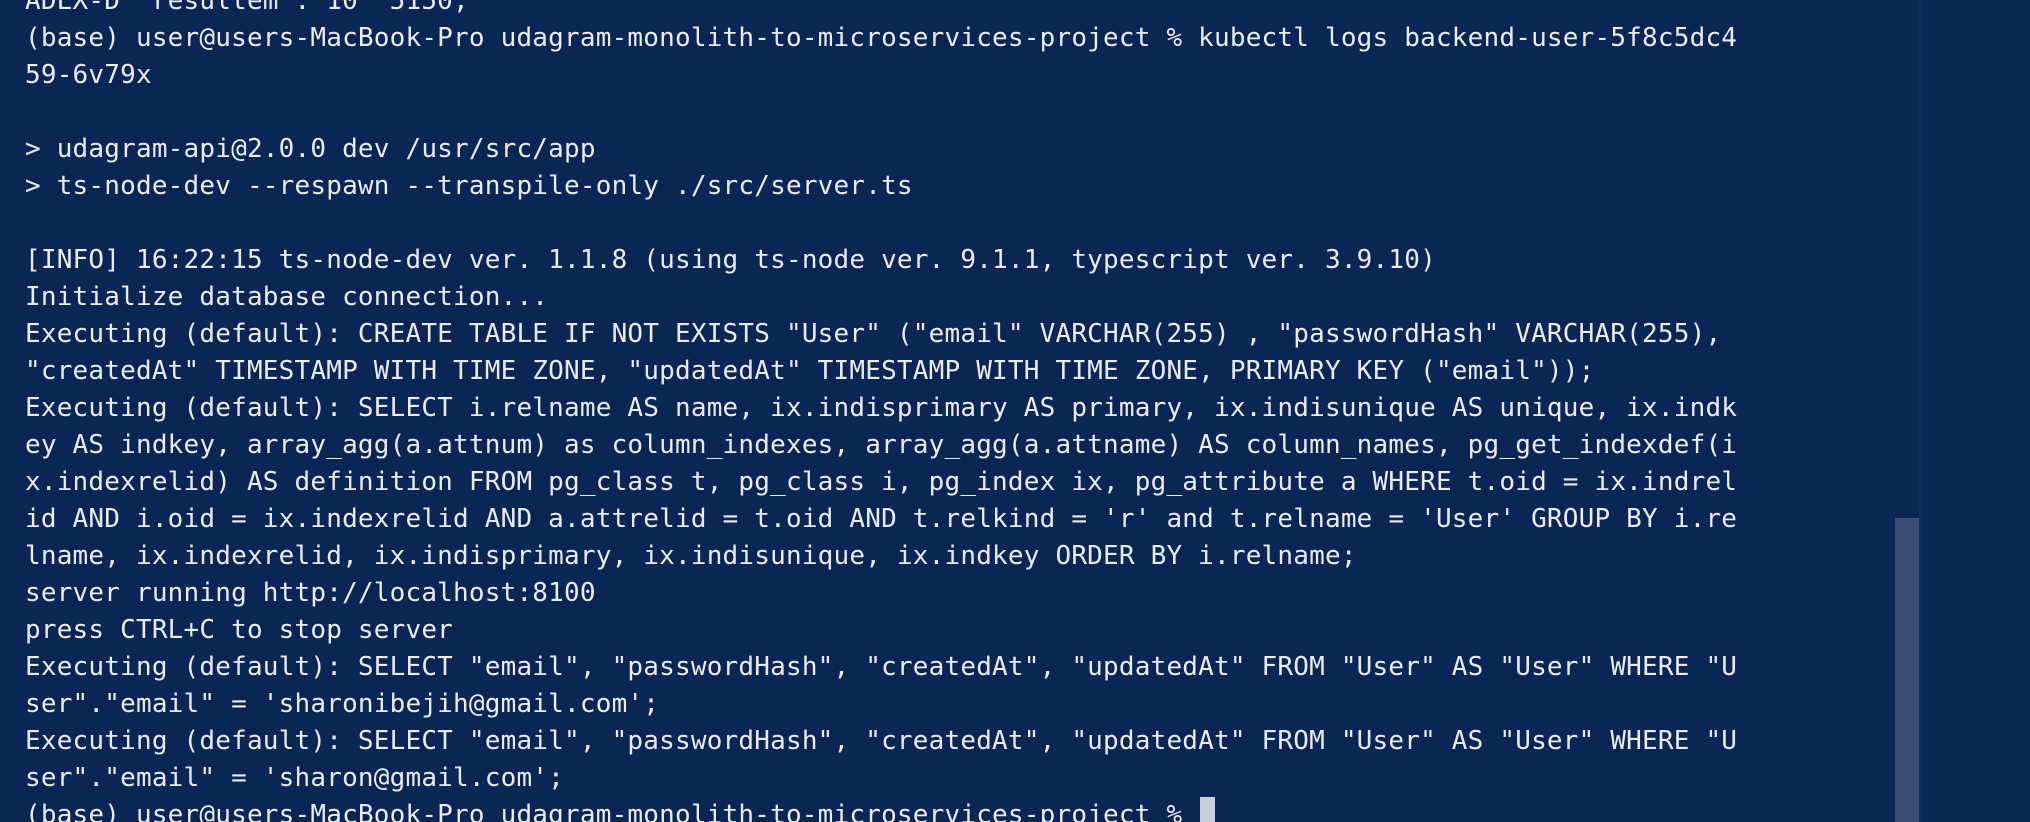 The width and height of the screenshot is (2030, 822). I want to click on terminal-line: ser"."email" = 'sharon@gmail.com';, so click(295, 778).